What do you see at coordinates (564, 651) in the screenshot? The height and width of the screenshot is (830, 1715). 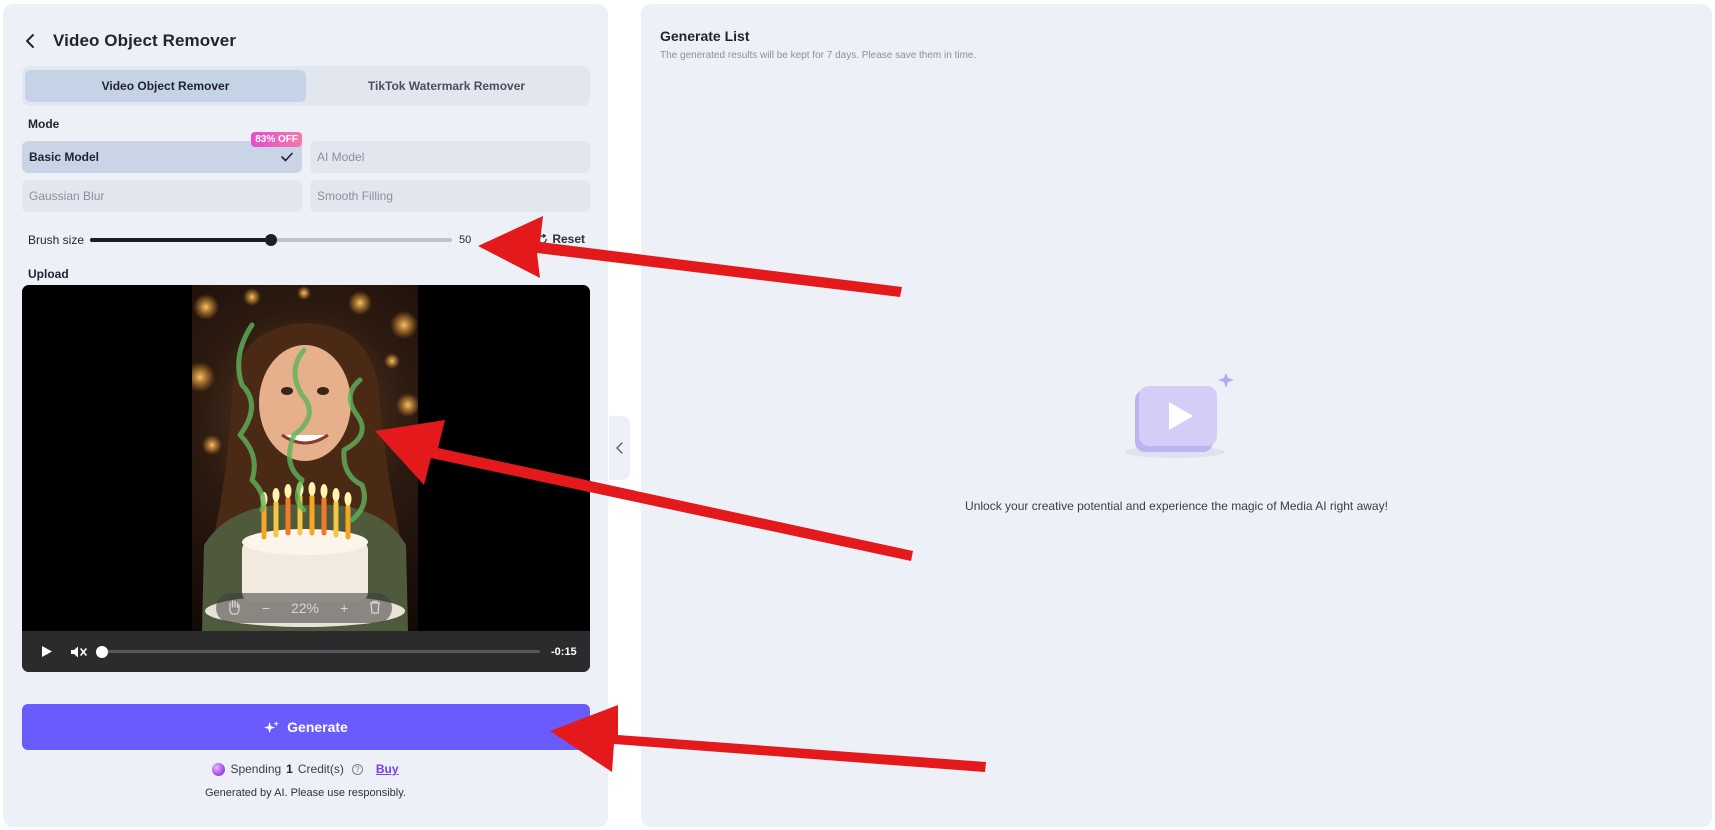 I see `time-remaining: -0:15` at bounding box center [564, 651].